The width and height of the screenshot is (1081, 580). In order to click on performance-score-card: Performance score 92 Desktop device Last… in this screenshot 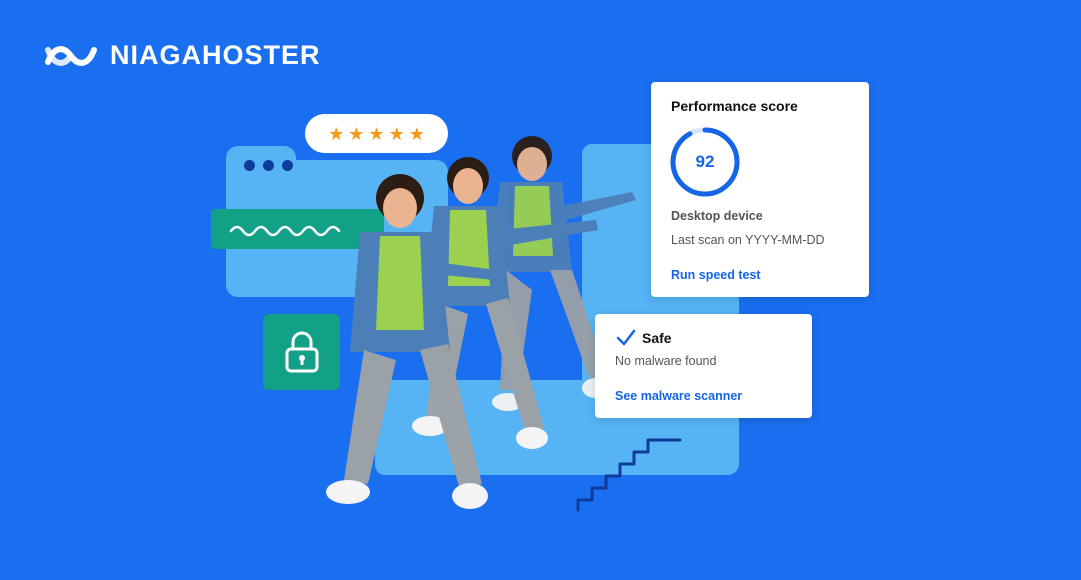, I will do `click(760, 189)`.